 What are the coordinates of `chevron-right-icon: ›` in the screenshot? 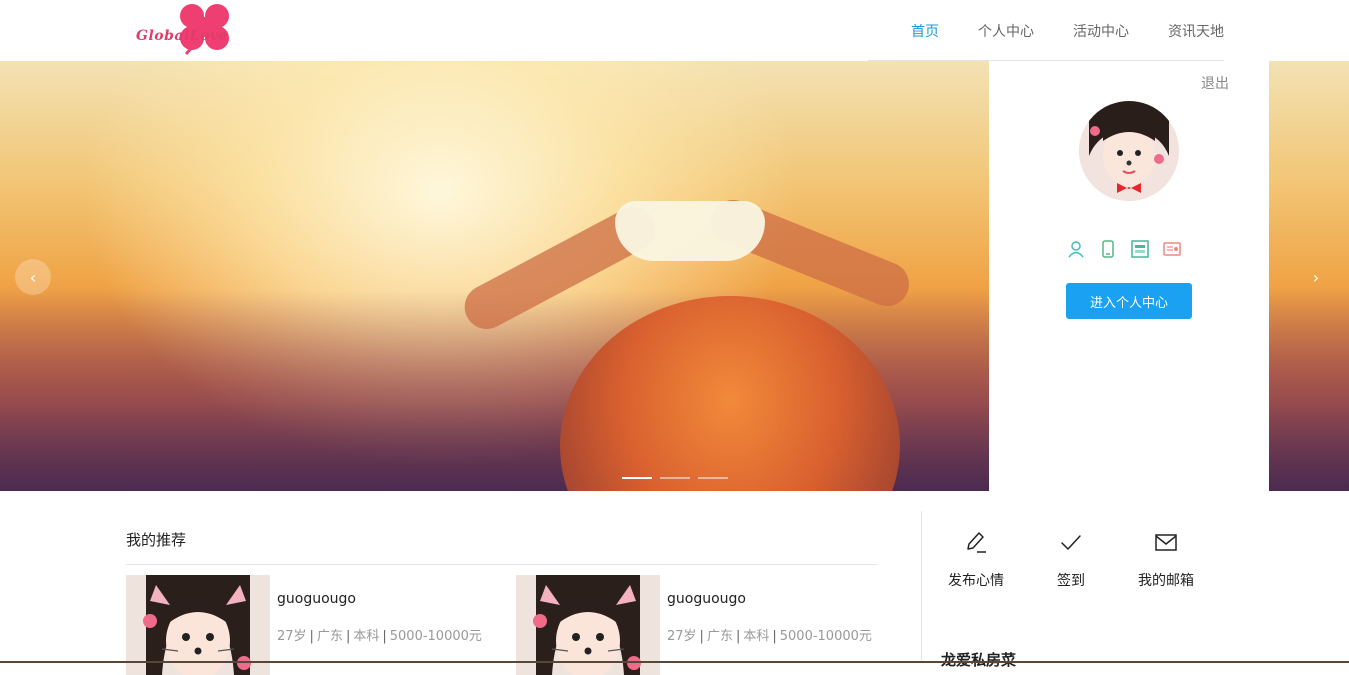 It's located at (1316, 277).